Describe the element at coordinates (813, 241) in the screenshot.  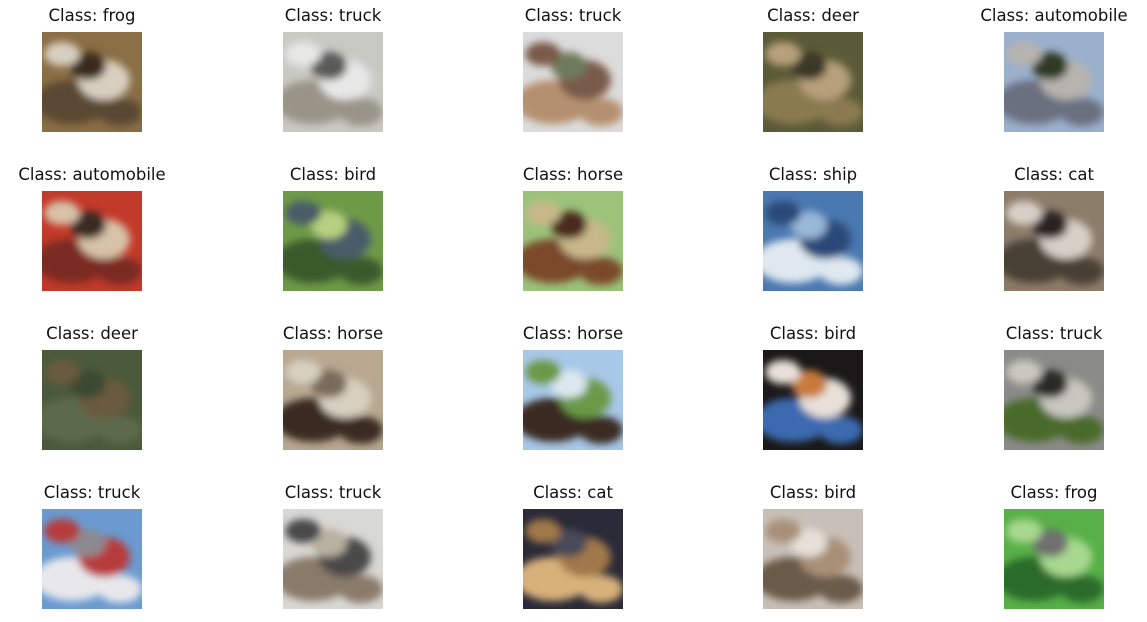
I see `ship-image` at that location.